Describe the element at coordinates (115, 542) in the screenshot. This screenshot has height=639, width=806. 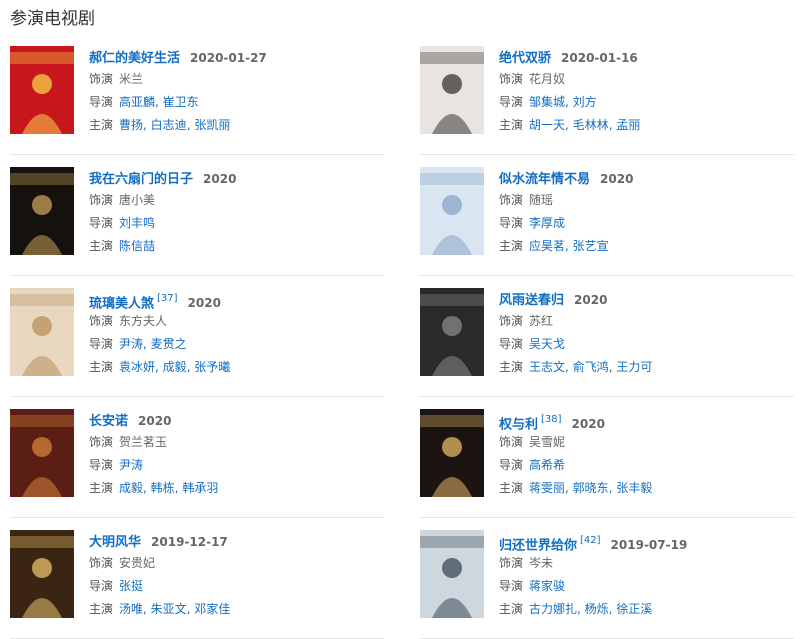
I see `drama-title-link: 大明风华` at that location.